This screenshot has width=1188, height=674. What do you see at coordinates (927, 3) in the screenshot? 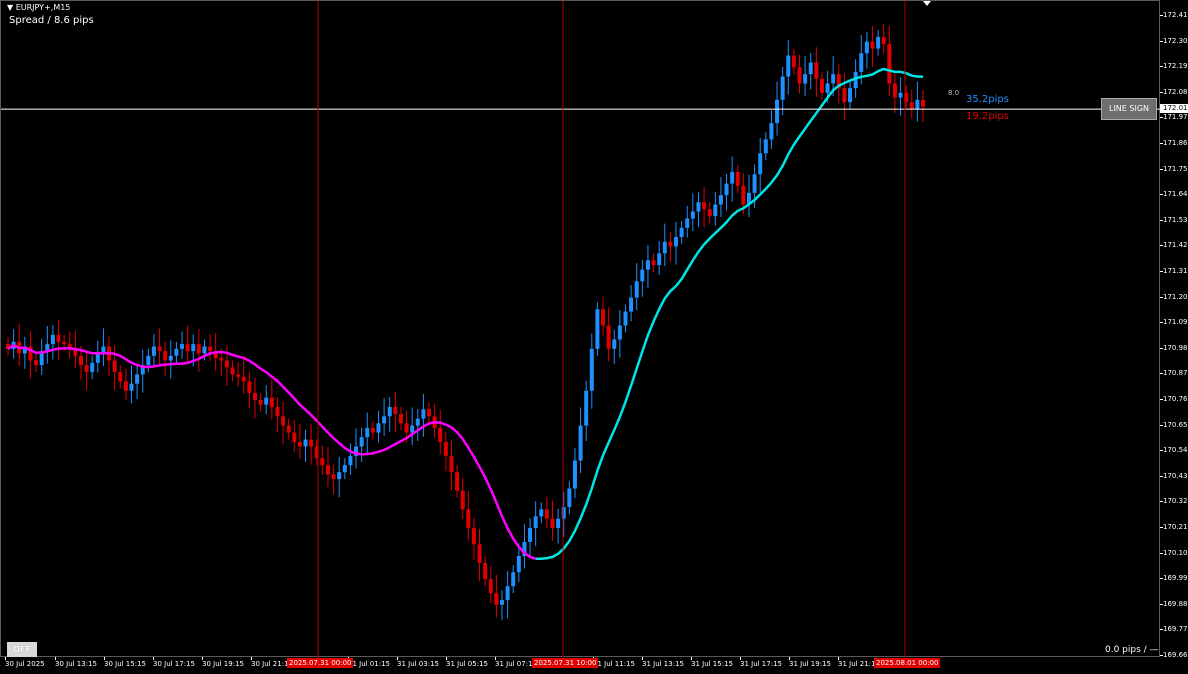
I see `chart-shift-marker-icon` at bounding box center [927, 3].